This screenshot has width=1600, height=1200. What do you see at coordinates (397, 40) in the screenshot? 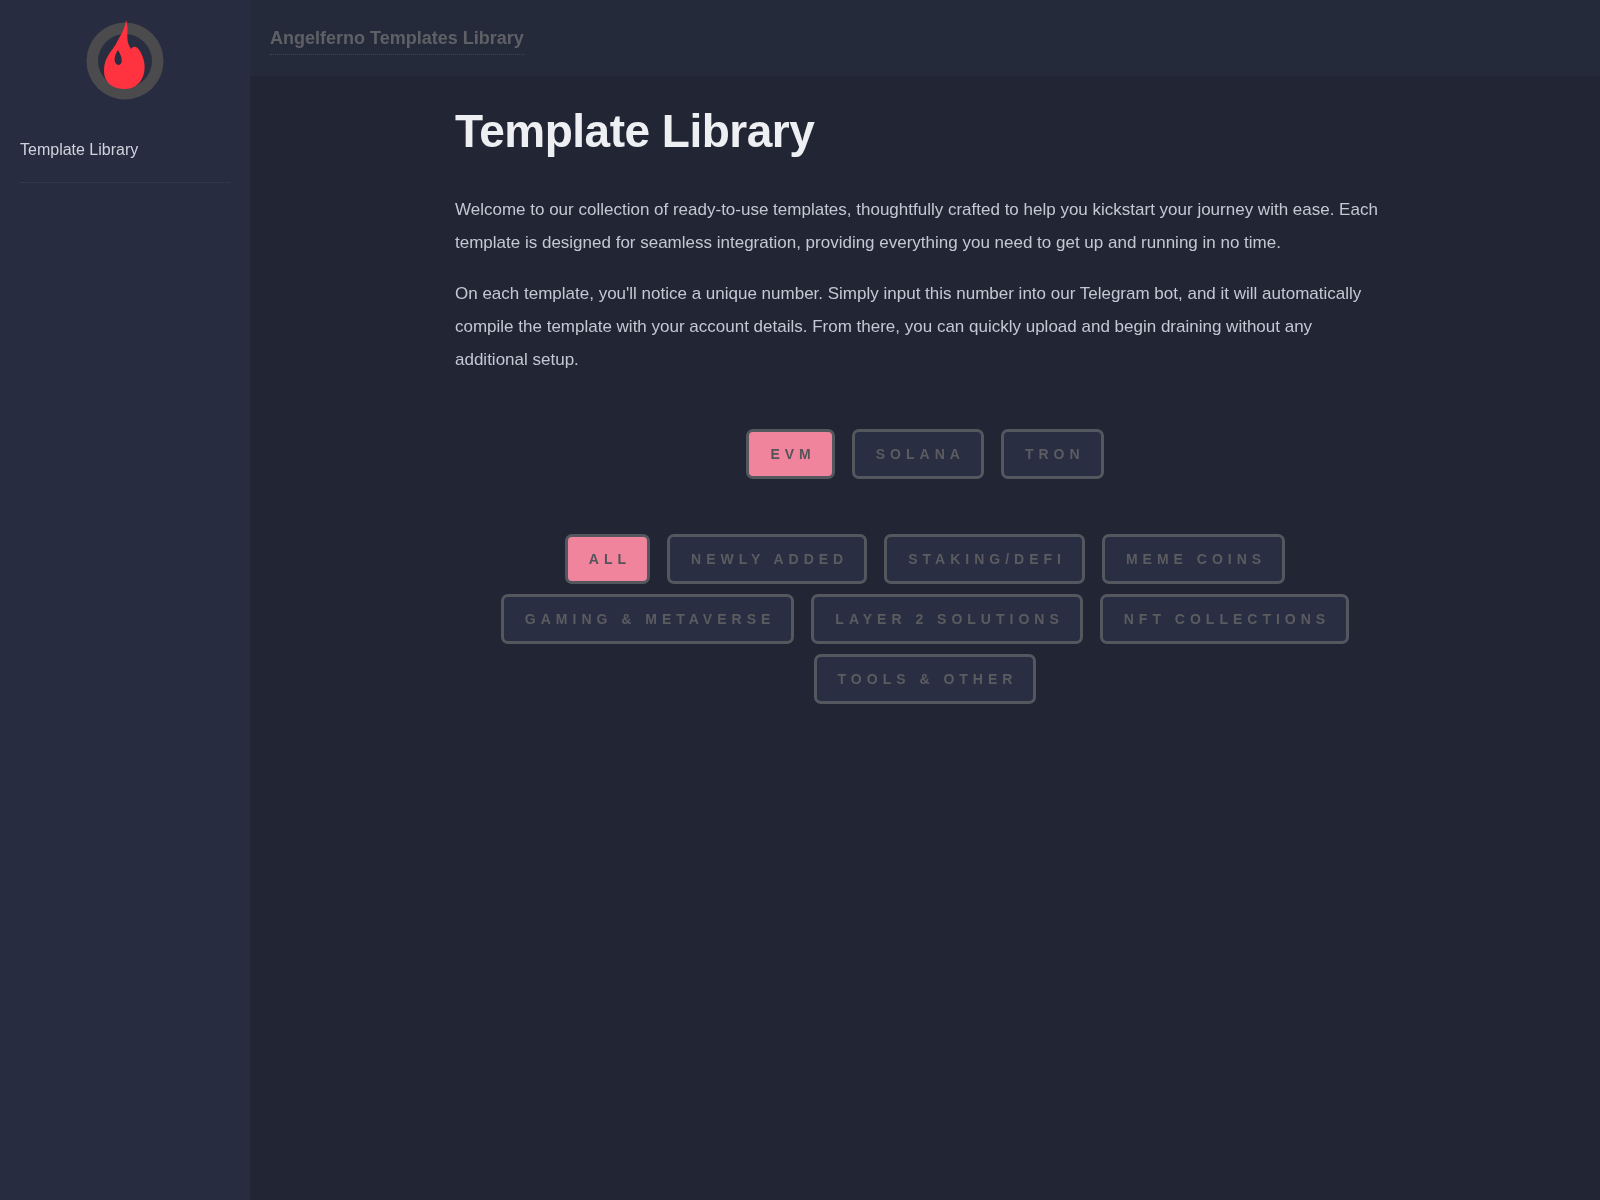
I see `site-title-link: Angelferno Templates Library` at bounding box center [397, 40].